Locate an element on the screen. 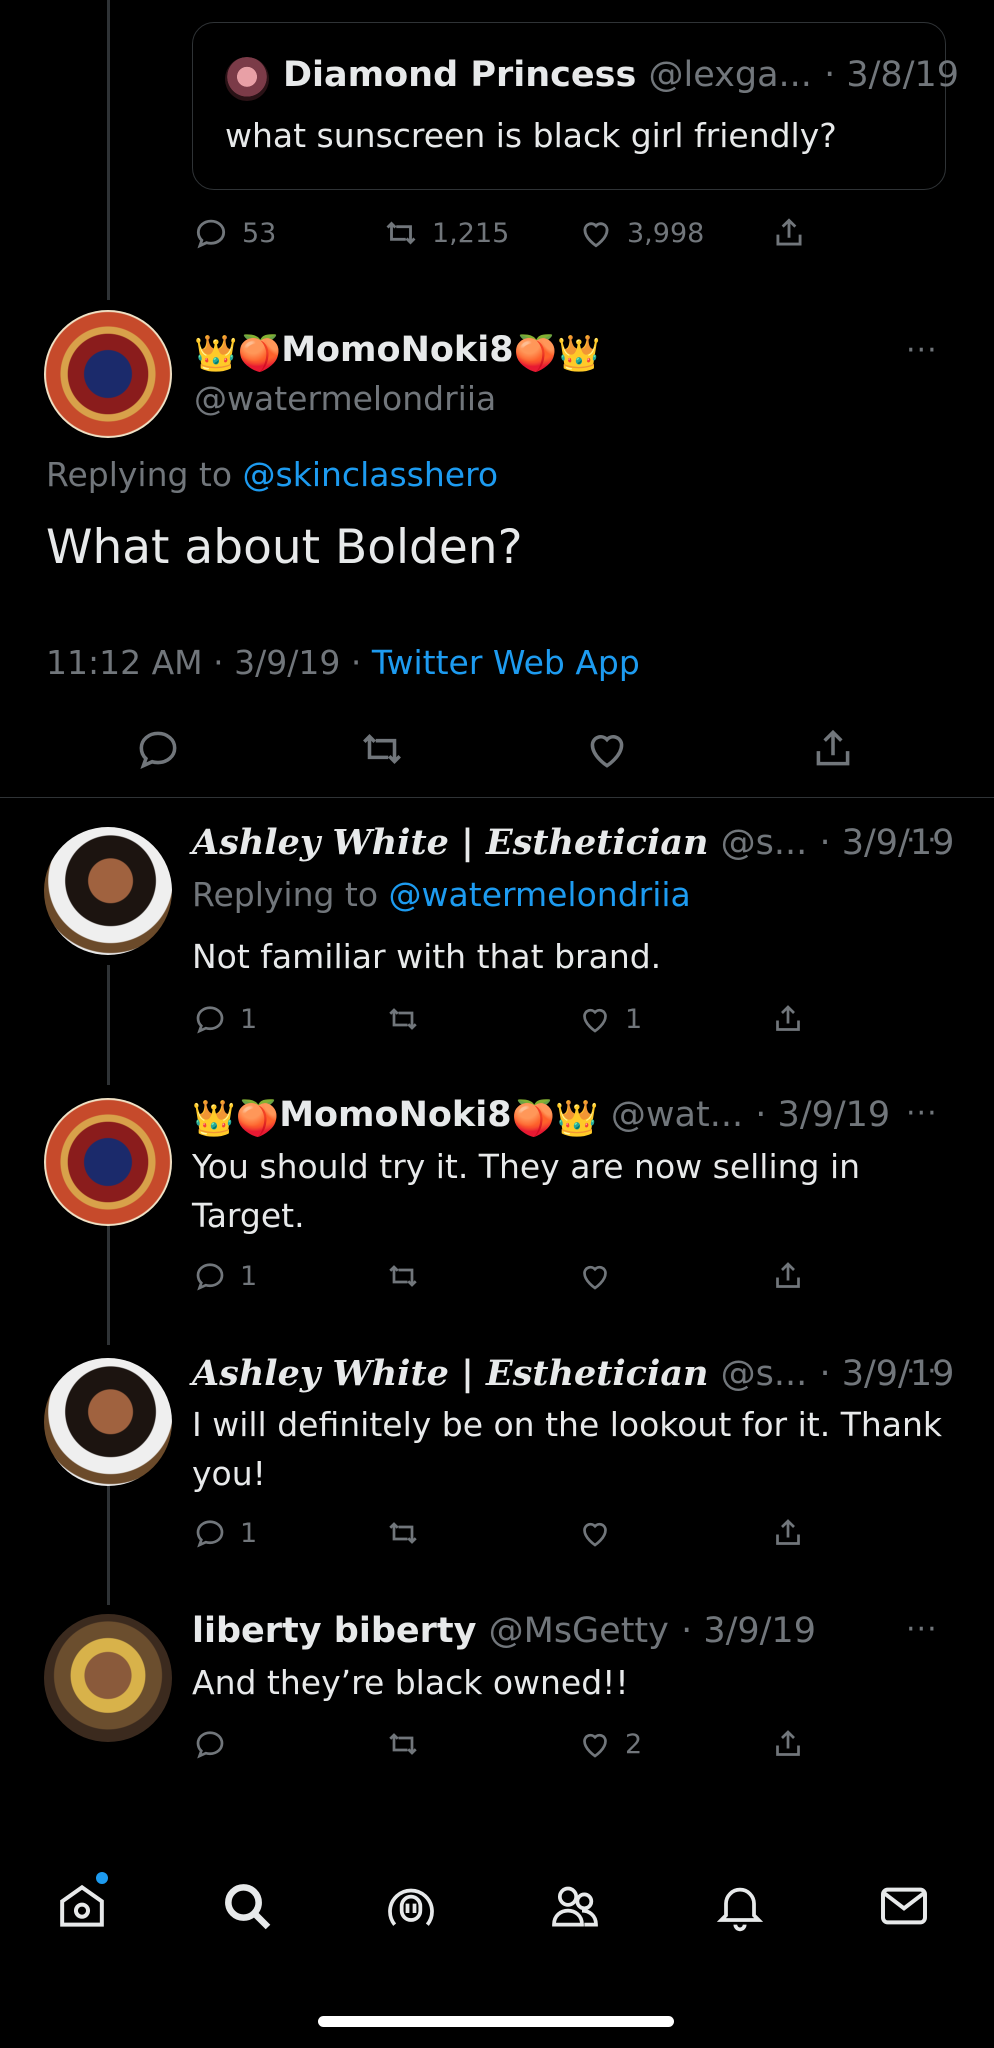 The height and width of the screenshot is (2048, 994). reply-actions: 1 is located at coordinates (512, 1533).